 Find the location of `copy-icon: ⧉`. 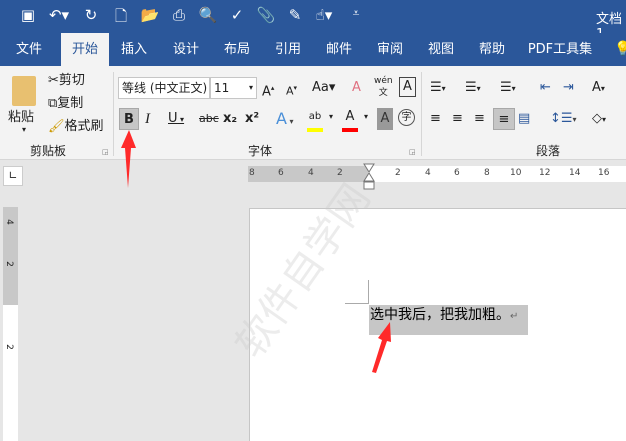

copy-icon: ⧉ is located at coordinates (53, 103).